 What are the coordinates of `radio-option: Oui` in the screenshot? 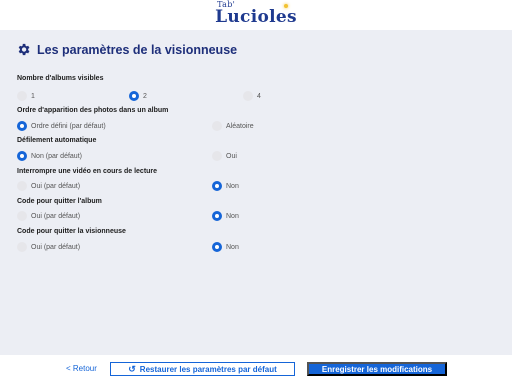 It's located at (224, 156).